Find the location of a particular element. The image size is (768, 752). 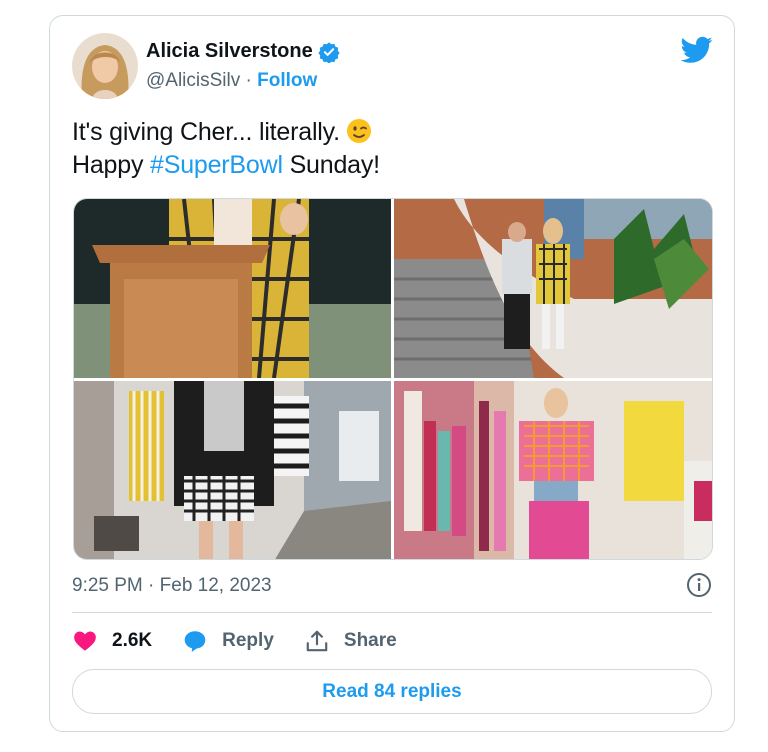

tweet-line-1: It's giving Cher... literally. is located at coordinates (226, 132).